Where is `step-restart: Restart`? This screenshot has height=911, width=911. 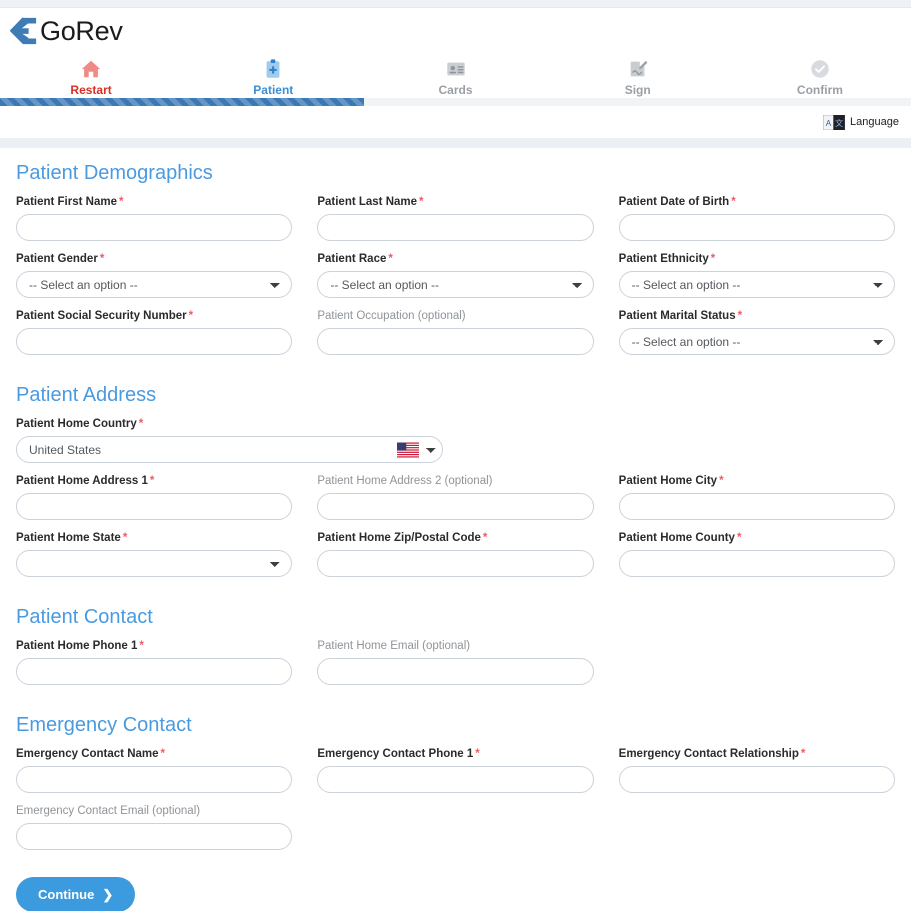
step-restart: Restart is located at coordinates (91, 77).